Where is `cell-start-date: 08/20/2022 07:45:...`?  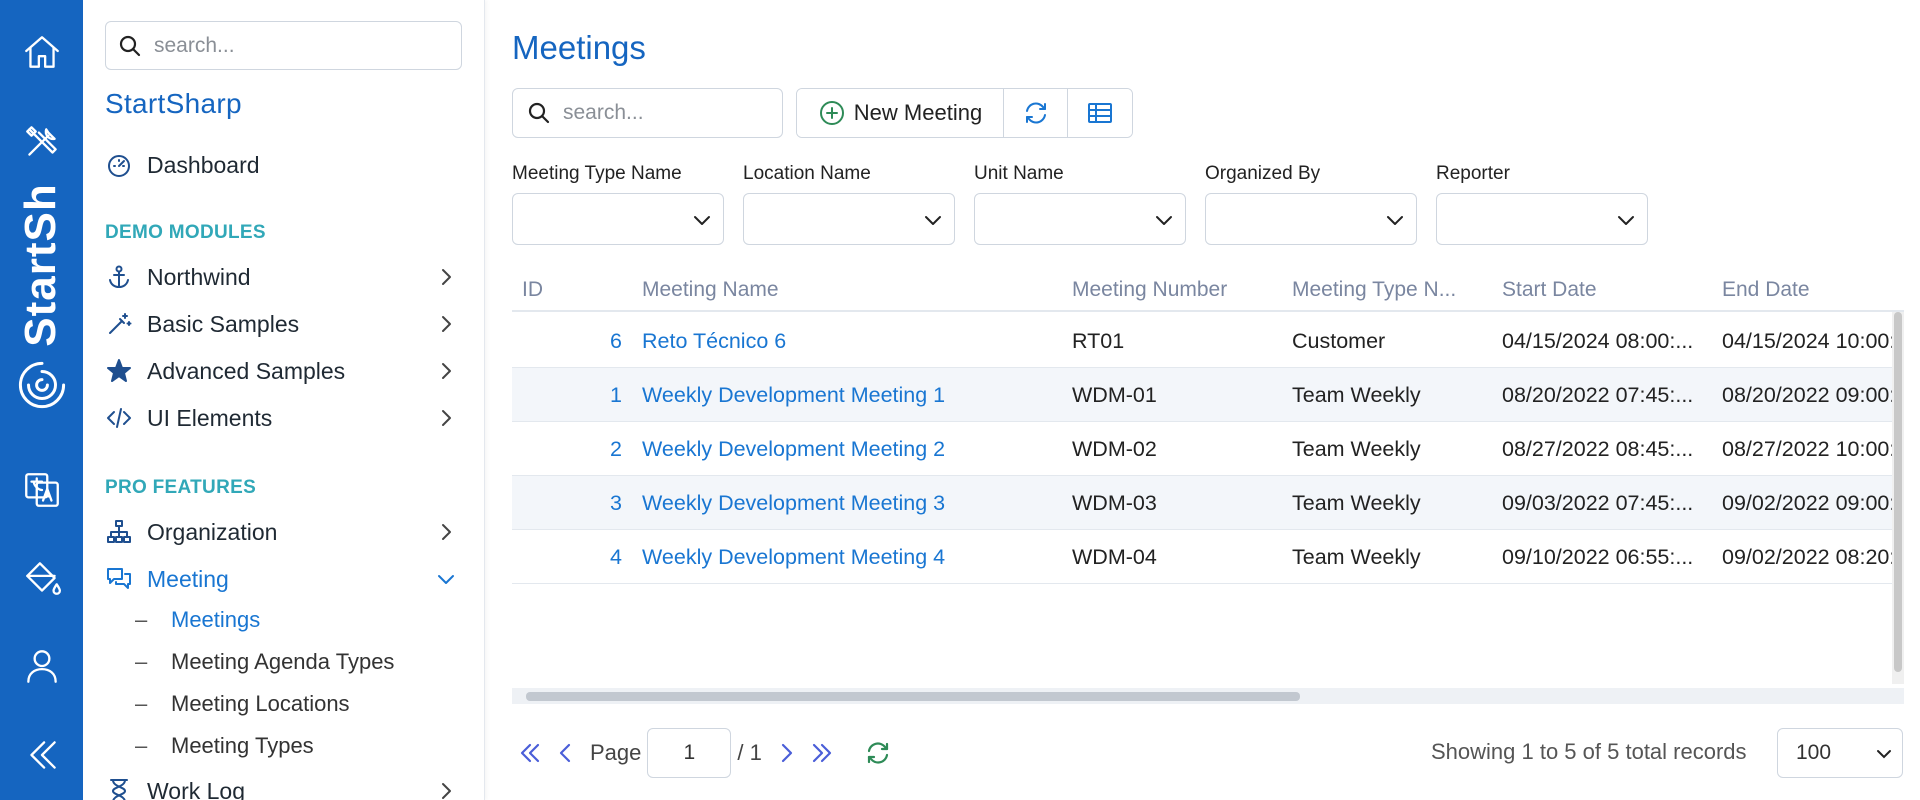 cell-start-date: 08/20/2022 07:45:... is located at coordinates (1598, 395).